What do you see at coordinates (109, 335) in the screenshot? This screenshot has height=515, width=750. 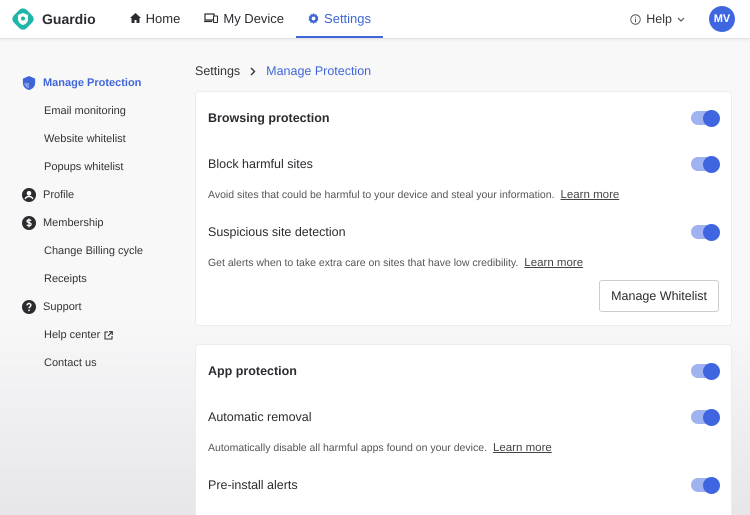 I see `external-link-icon` at bounding box center [109, 335].